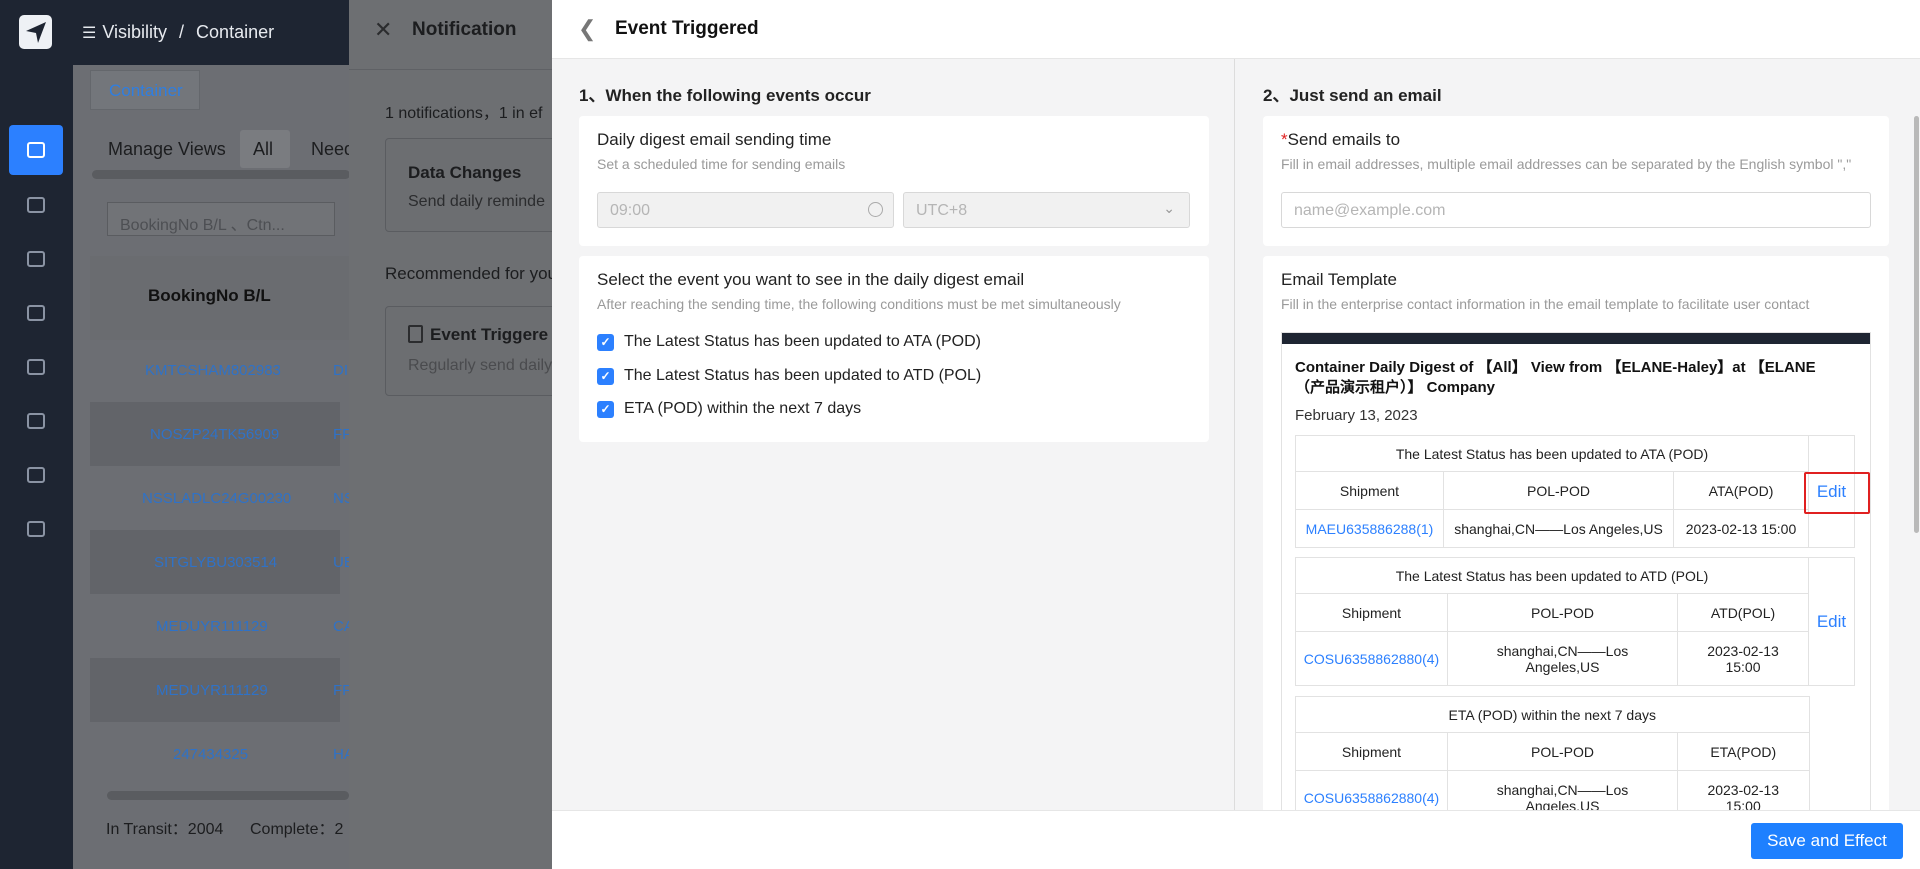 This screenshot has width=1920, height=869. Describe the element at coordinates (725, 95) in the screenshot. I see `left-section-title: 1、When the following events occur` at that location.